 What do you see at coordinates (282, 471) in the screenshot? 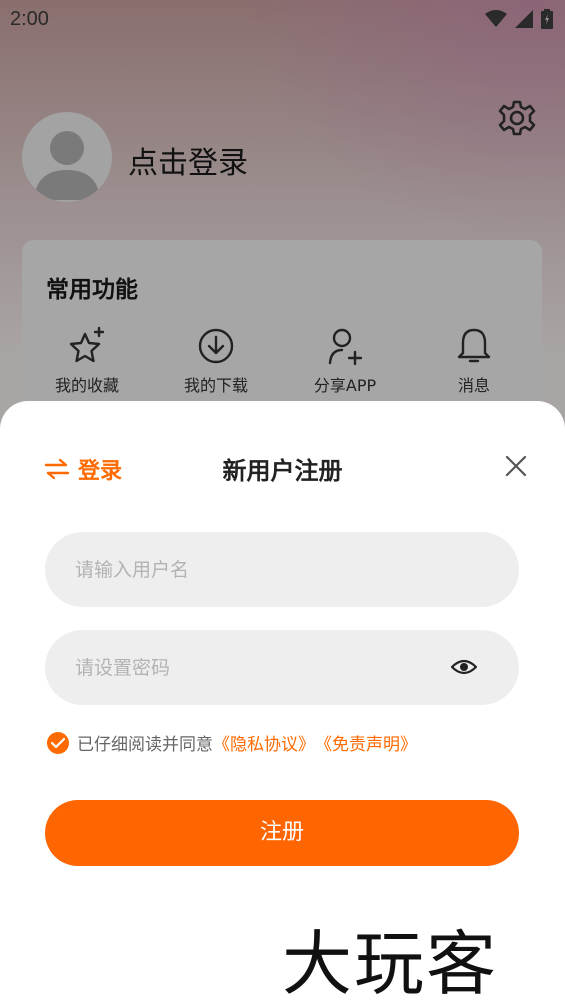
I see `sheet-title: 新用户注册` at bounding box center [282, 471].